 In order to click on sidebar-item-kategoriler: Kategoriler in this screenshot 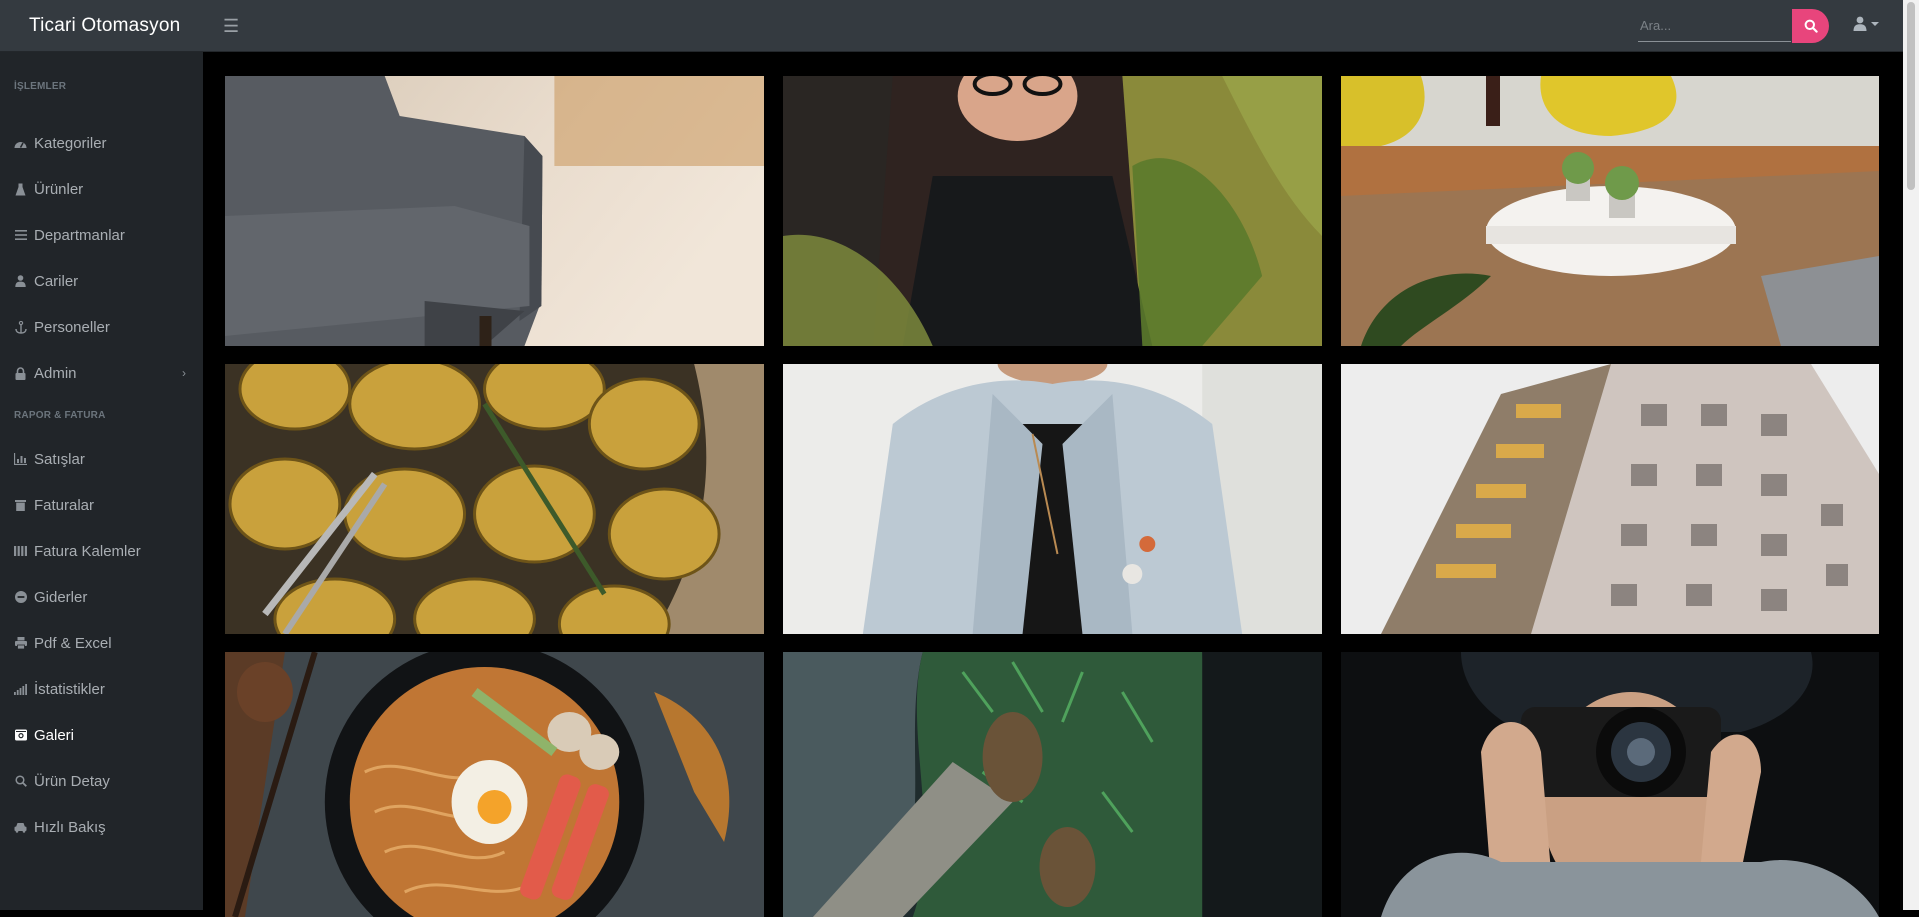, I will do `click(101, 143)`.